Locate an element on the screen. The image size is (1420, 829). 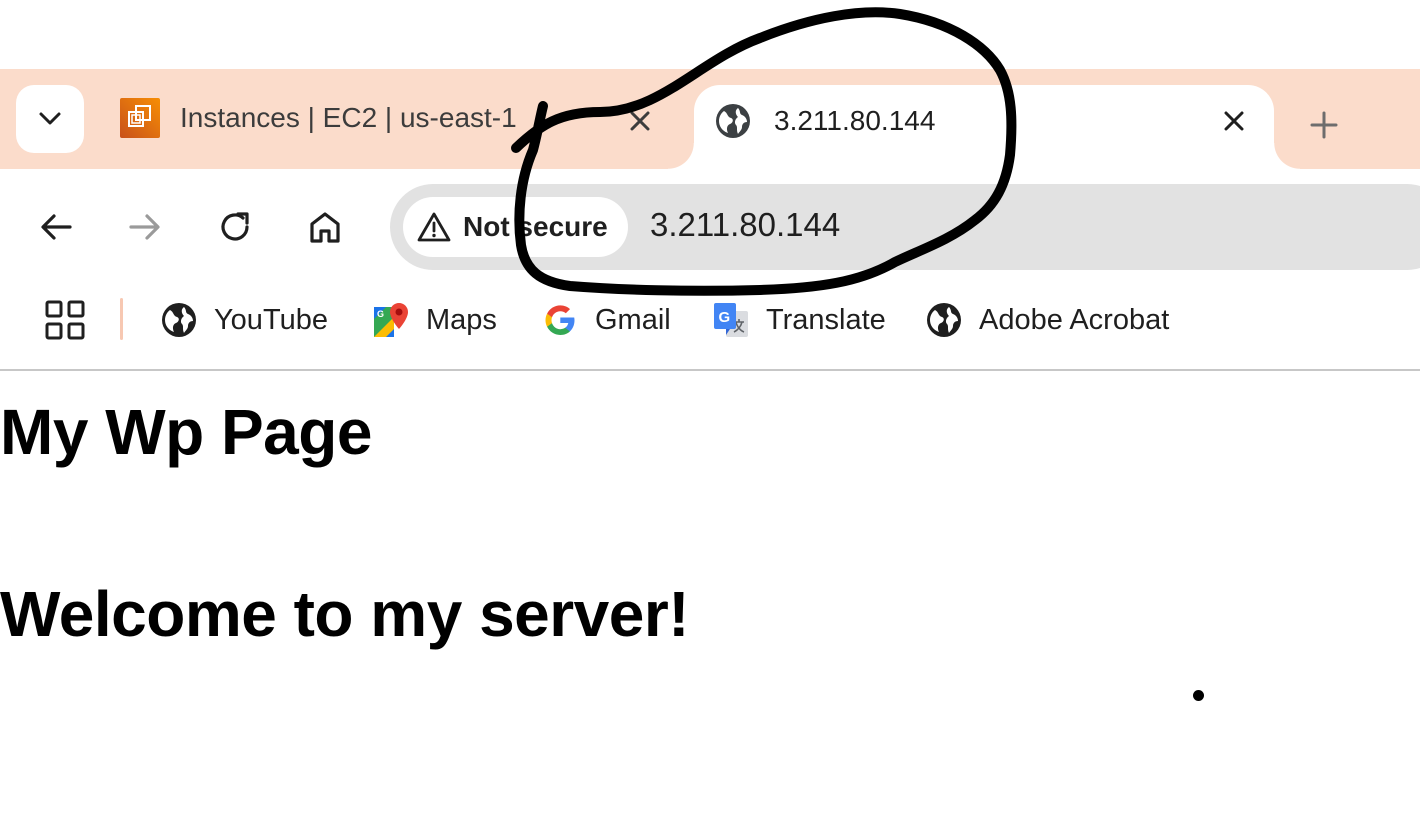
home-button is located at coordinates (325, 227).